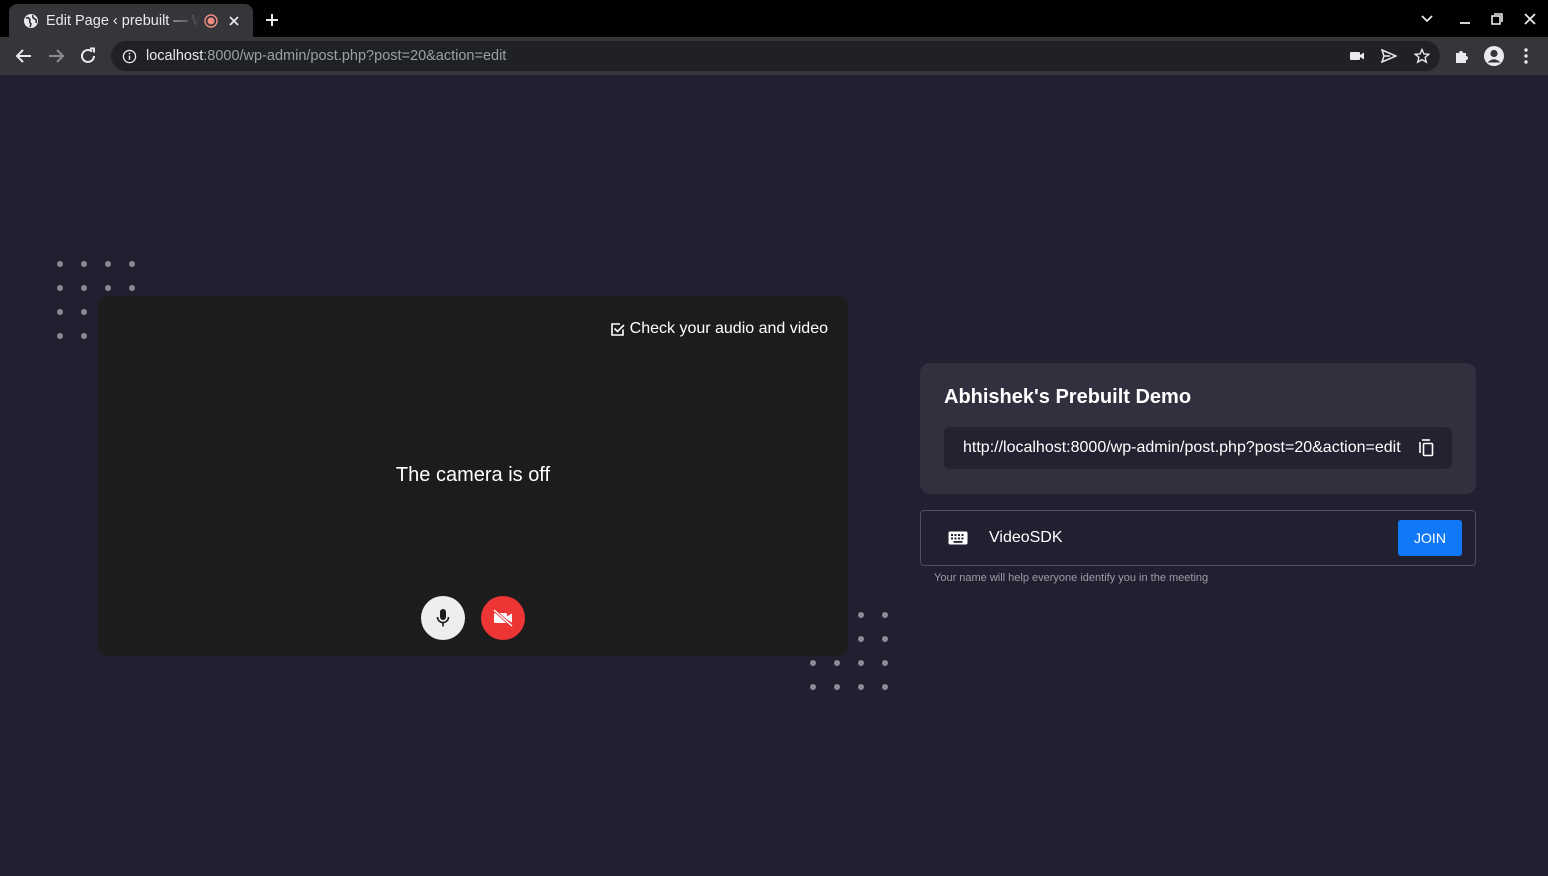  Describe the element at coordinates (1427, 448) in the screenshot. I see `copy-icon` at that location.